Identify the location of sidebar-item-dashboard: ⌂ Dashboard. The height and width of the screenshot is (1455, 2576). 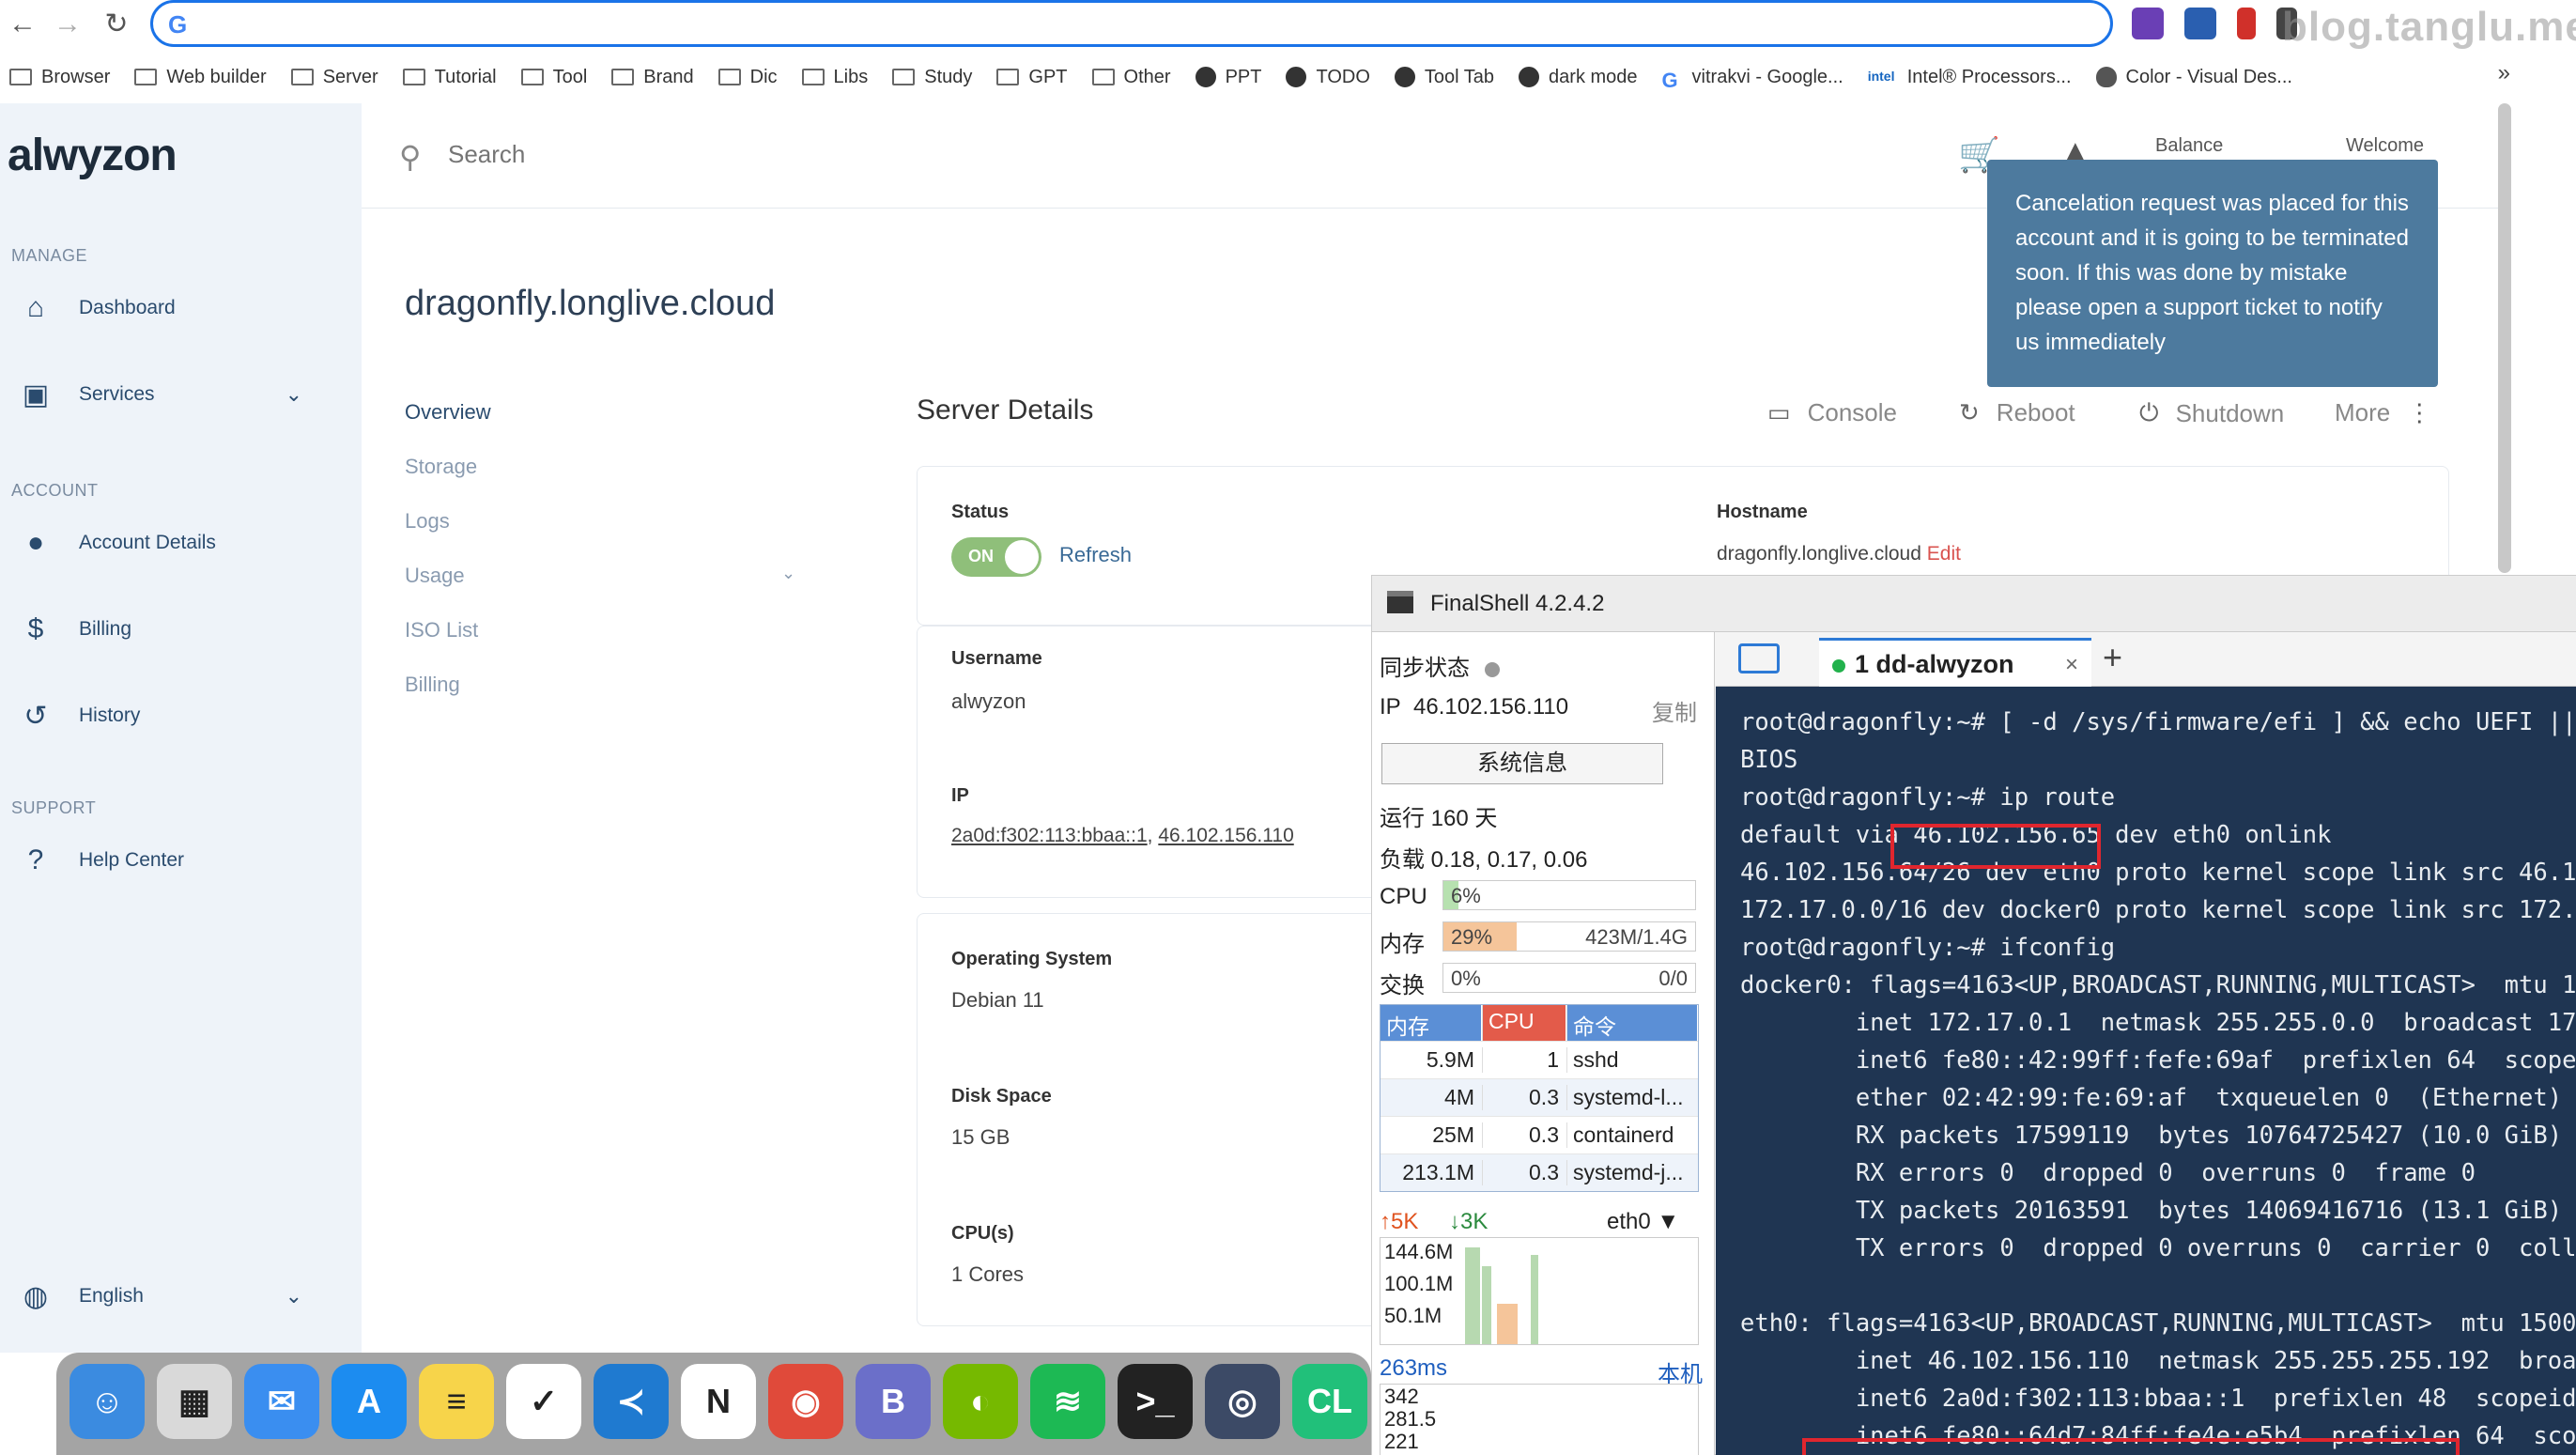
(98, 308).